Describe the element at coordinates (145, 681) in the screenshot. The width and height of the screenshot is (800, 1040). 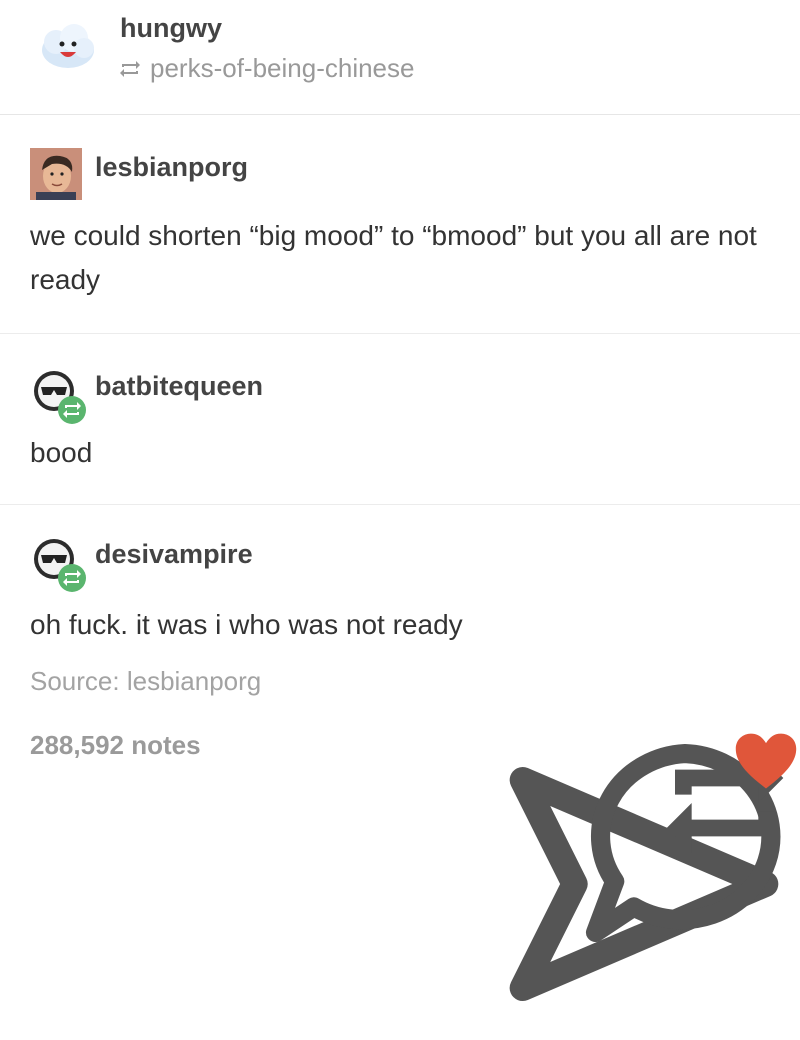
I see `post-source: Source: lesbianporg` at that location.